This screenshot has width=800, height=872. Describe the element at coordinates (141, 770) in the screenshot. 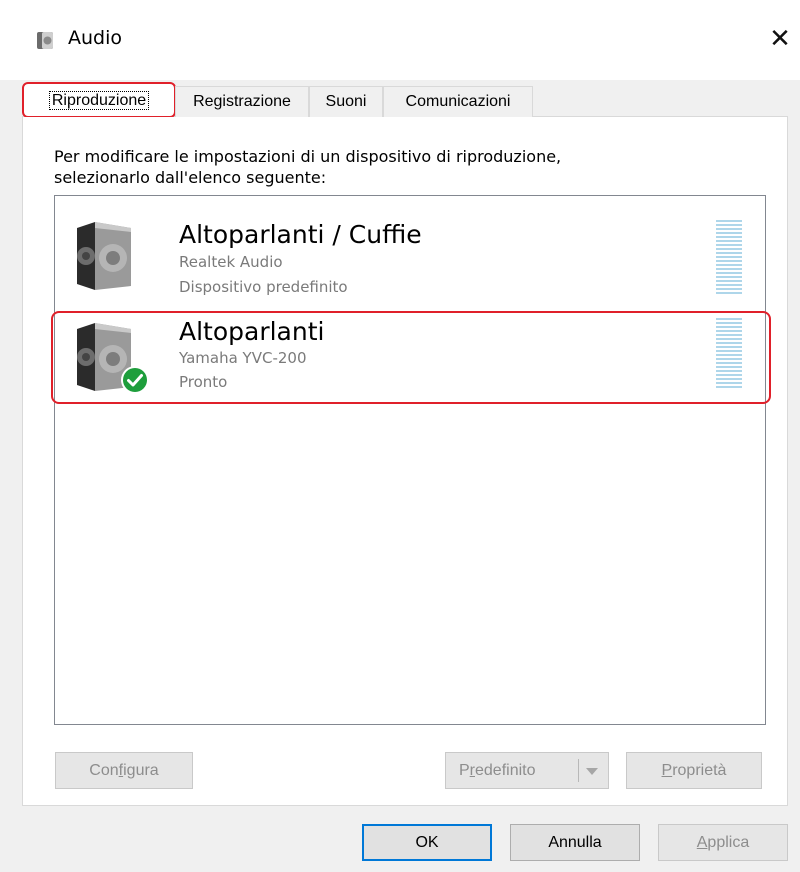

I see `button-label: igura` at that location.